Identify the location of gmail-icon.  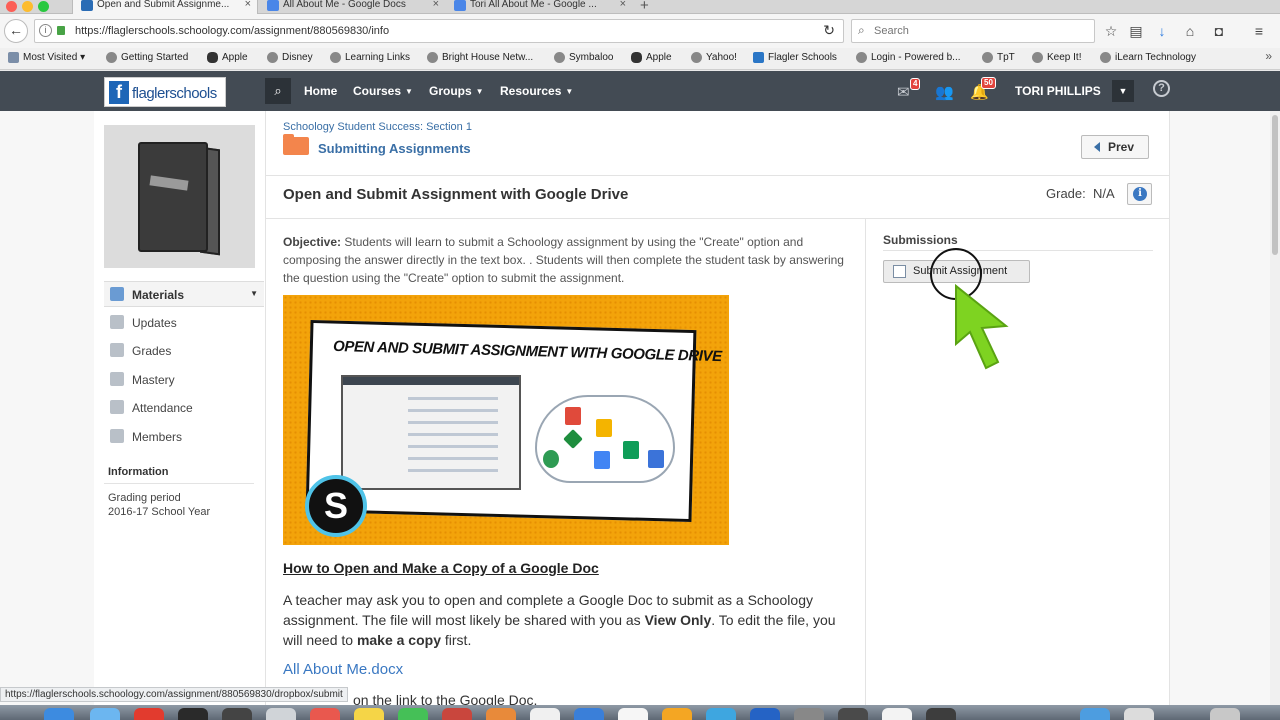
(573, 416).